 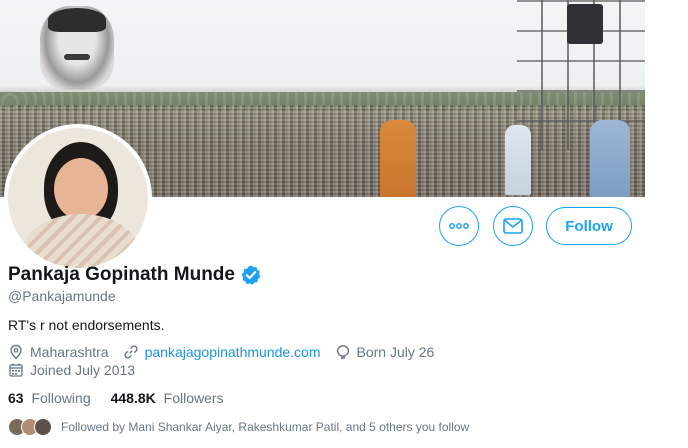 I want to click on profile-handle: @Pankajamunde, so click(x=62, y=296).